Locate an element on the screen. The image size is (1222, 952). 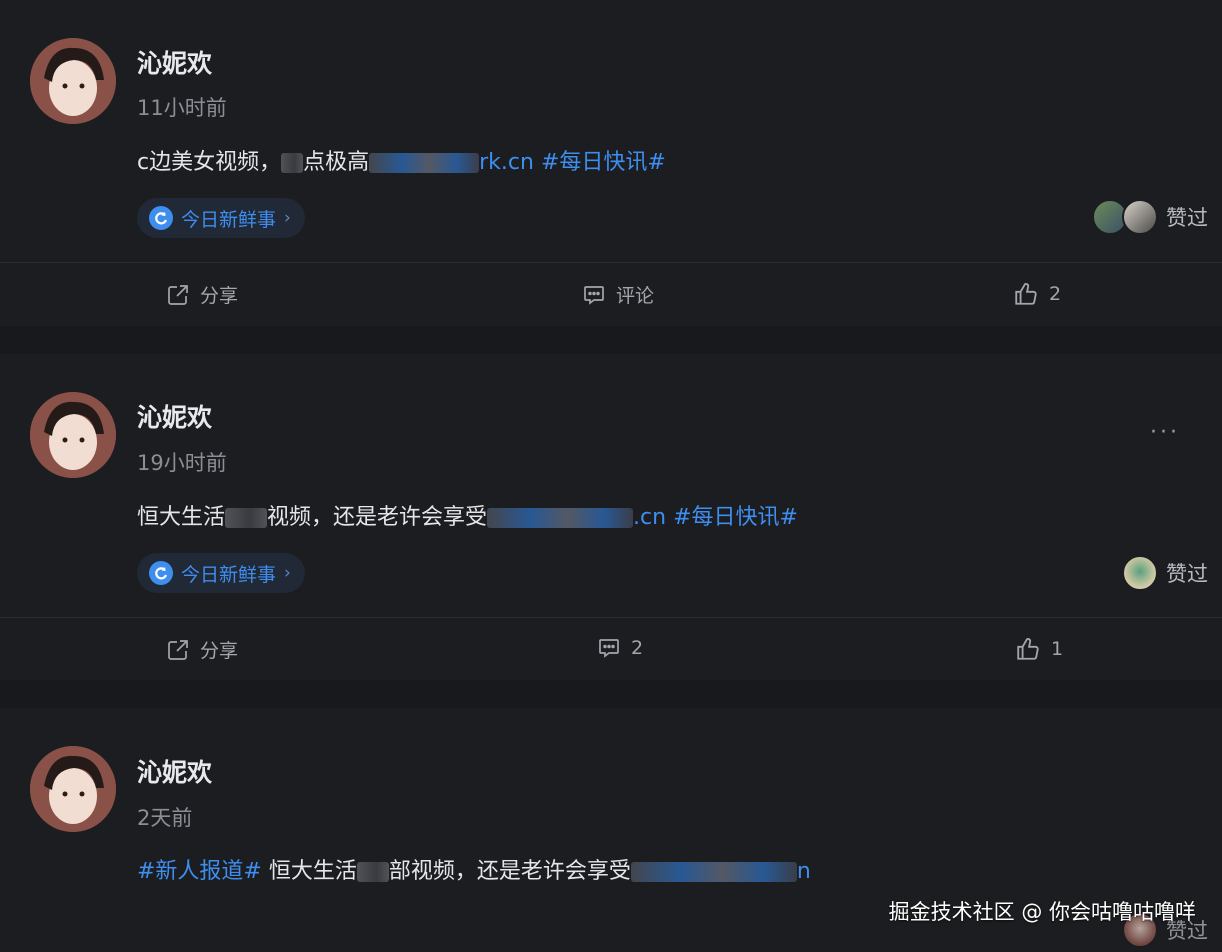
link-tail: rk.cn is located at coordinates (506, 162).